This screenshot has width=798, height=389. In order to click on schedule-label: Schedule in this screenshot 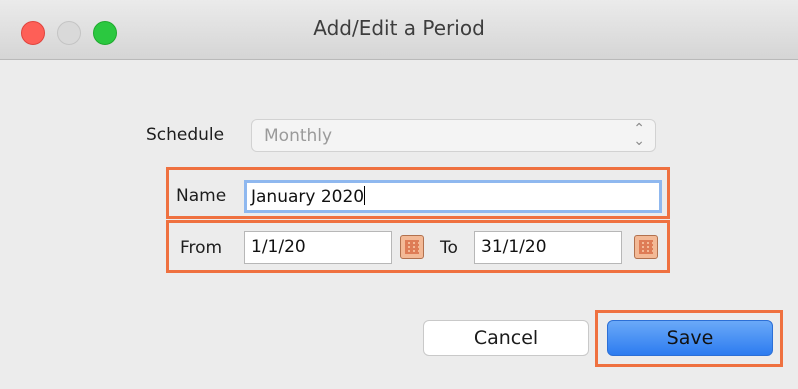, I will do `click(185, 135)`.